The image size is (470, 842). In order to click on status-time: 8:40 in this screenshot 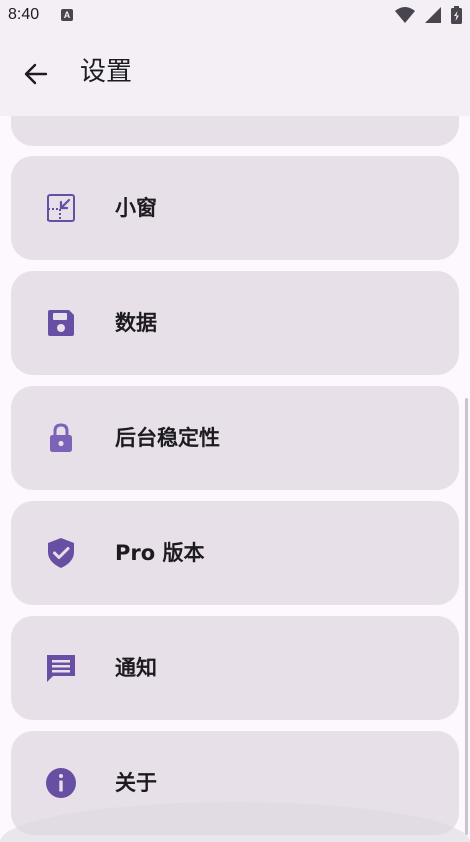, I will do `click(24, 14)`.